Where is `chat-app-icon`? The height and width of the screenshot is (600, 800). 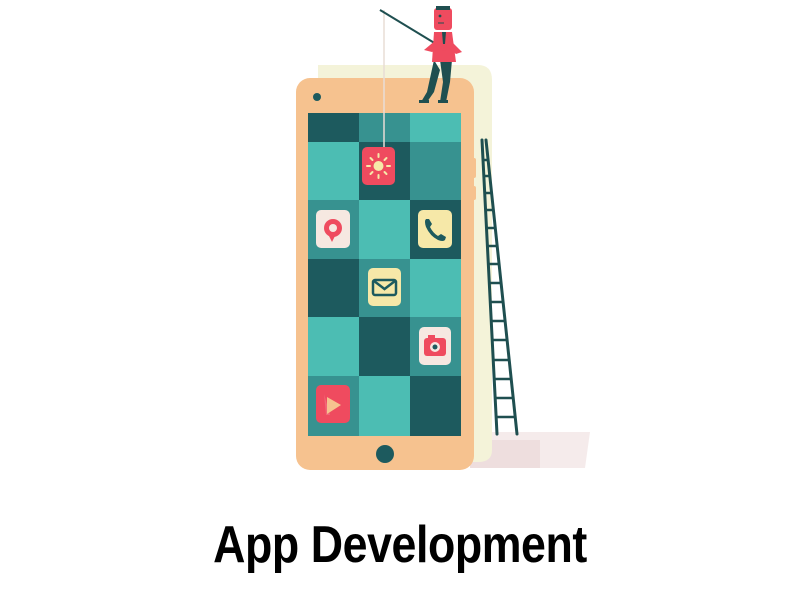
chat-app-icon is located at coordinates (333, 229).